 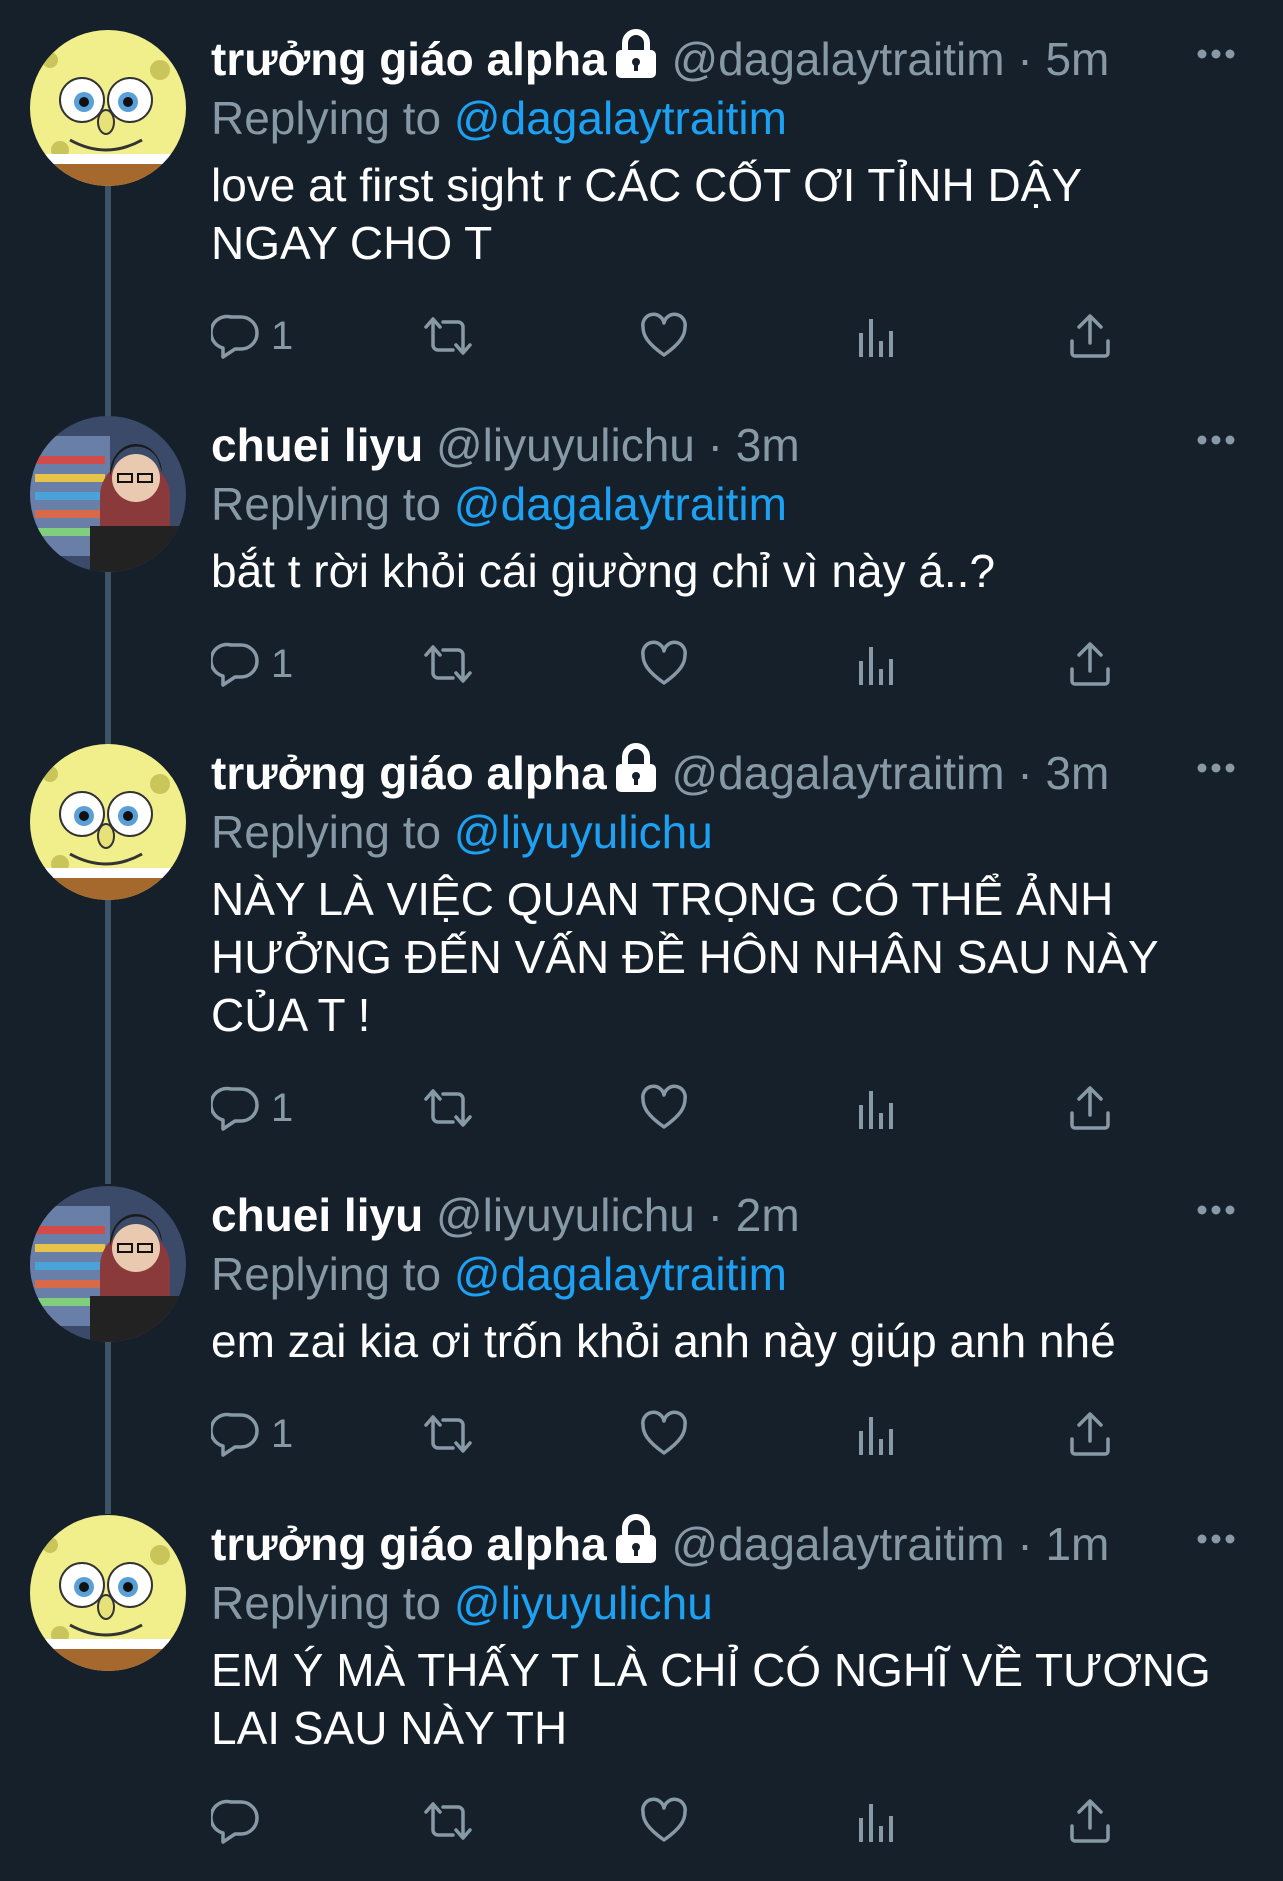 I want to click on person-photo-avatar-icon, so click(x=108, y=1264).